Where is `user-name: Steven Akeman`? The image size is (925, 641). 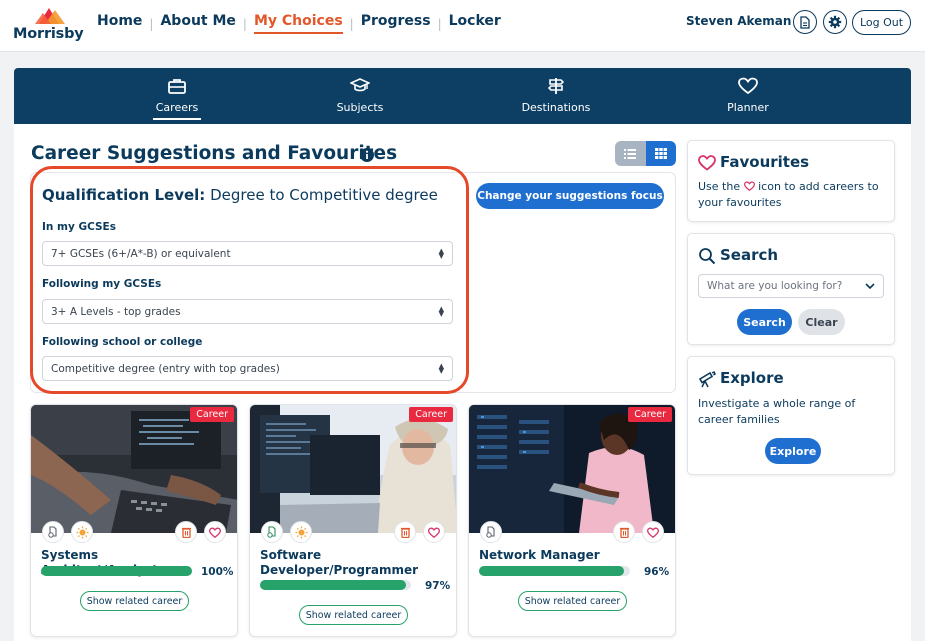
user-name: Steven Akeman is located at coordinates (739, 21).